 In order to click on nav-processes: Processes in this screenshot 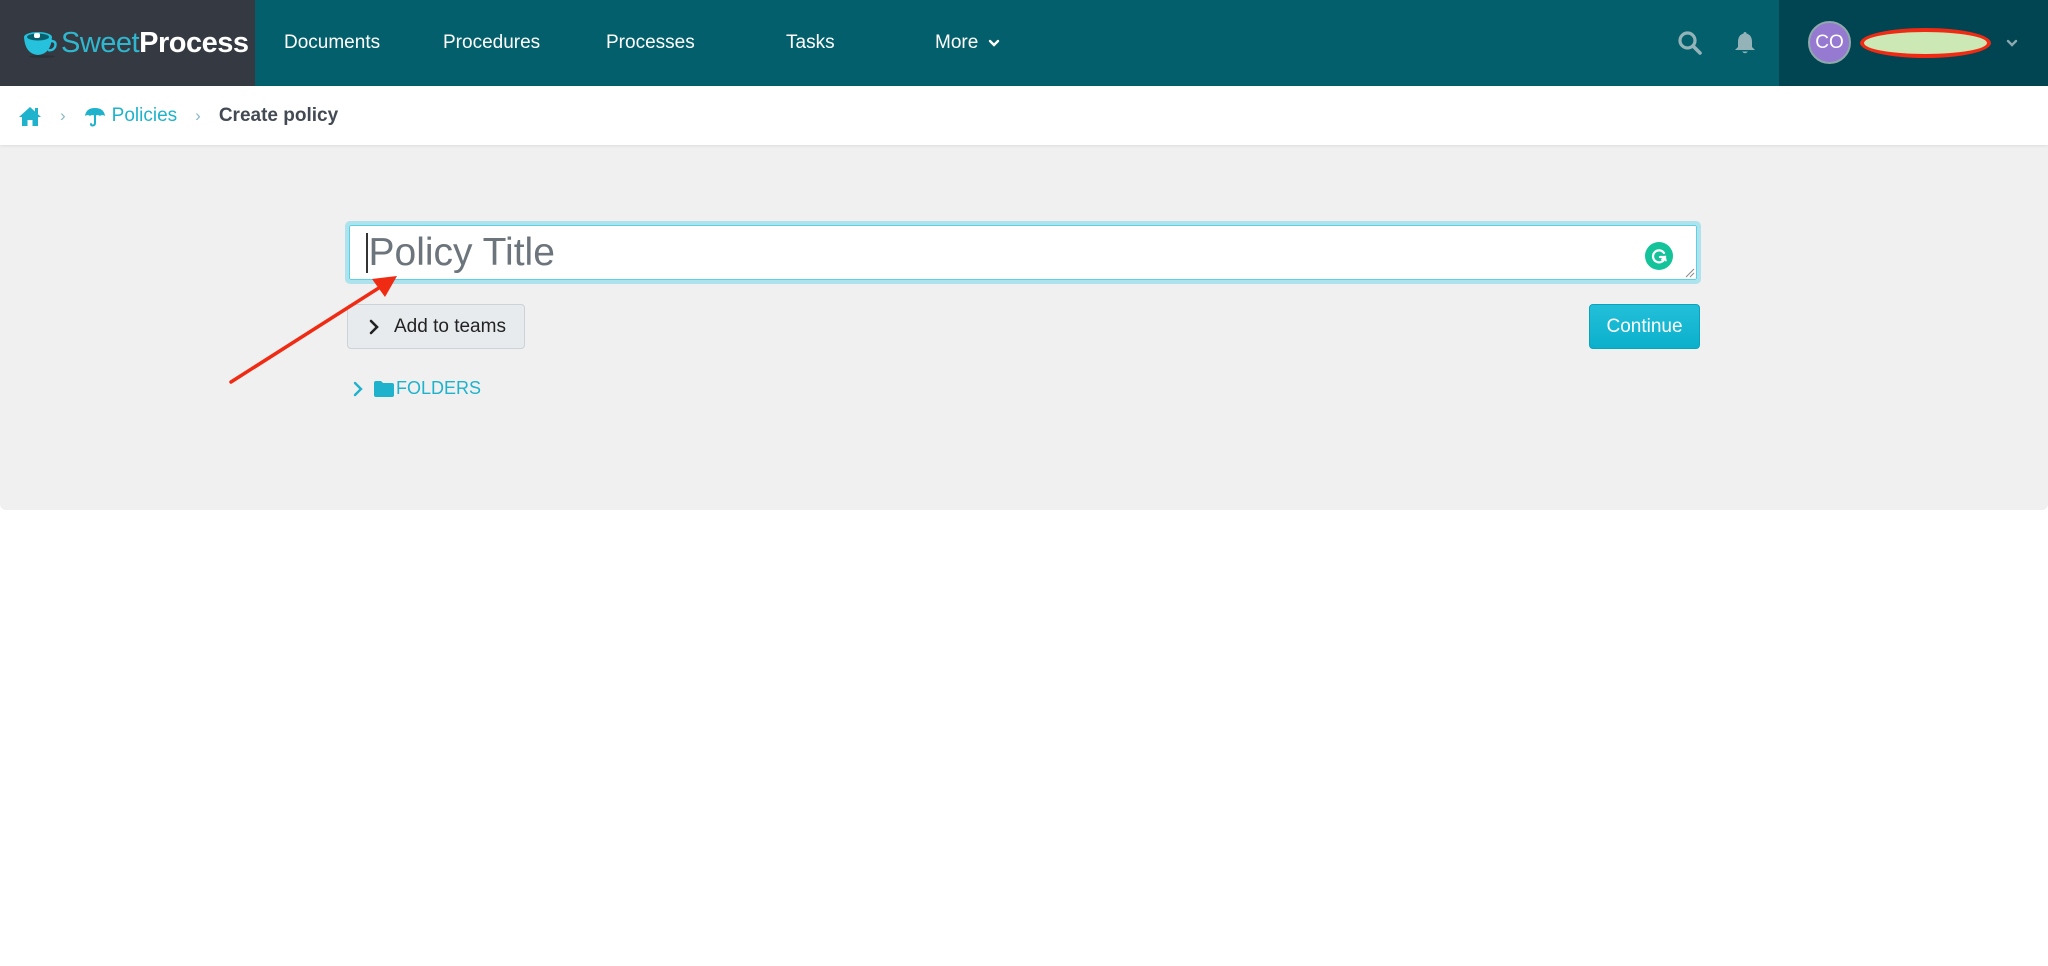, I will do `click(650, 43)`.